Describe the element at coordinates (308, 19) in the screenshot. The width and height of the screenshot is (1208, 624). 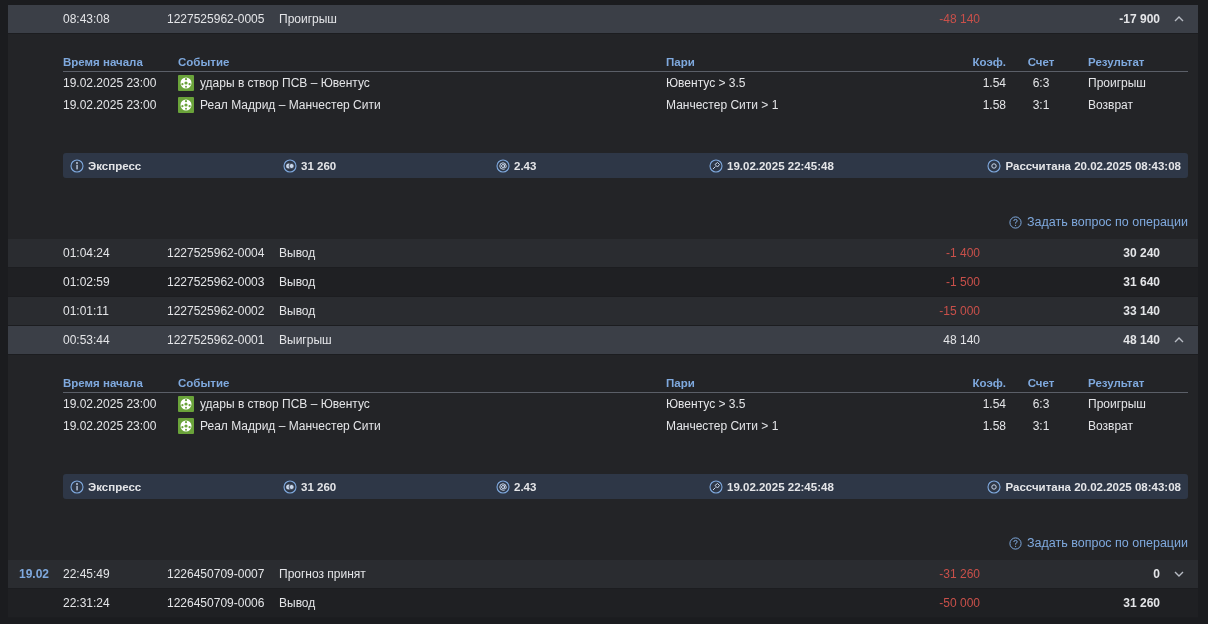
I see `operation-type-cell-text: Проигрыш` at that location.